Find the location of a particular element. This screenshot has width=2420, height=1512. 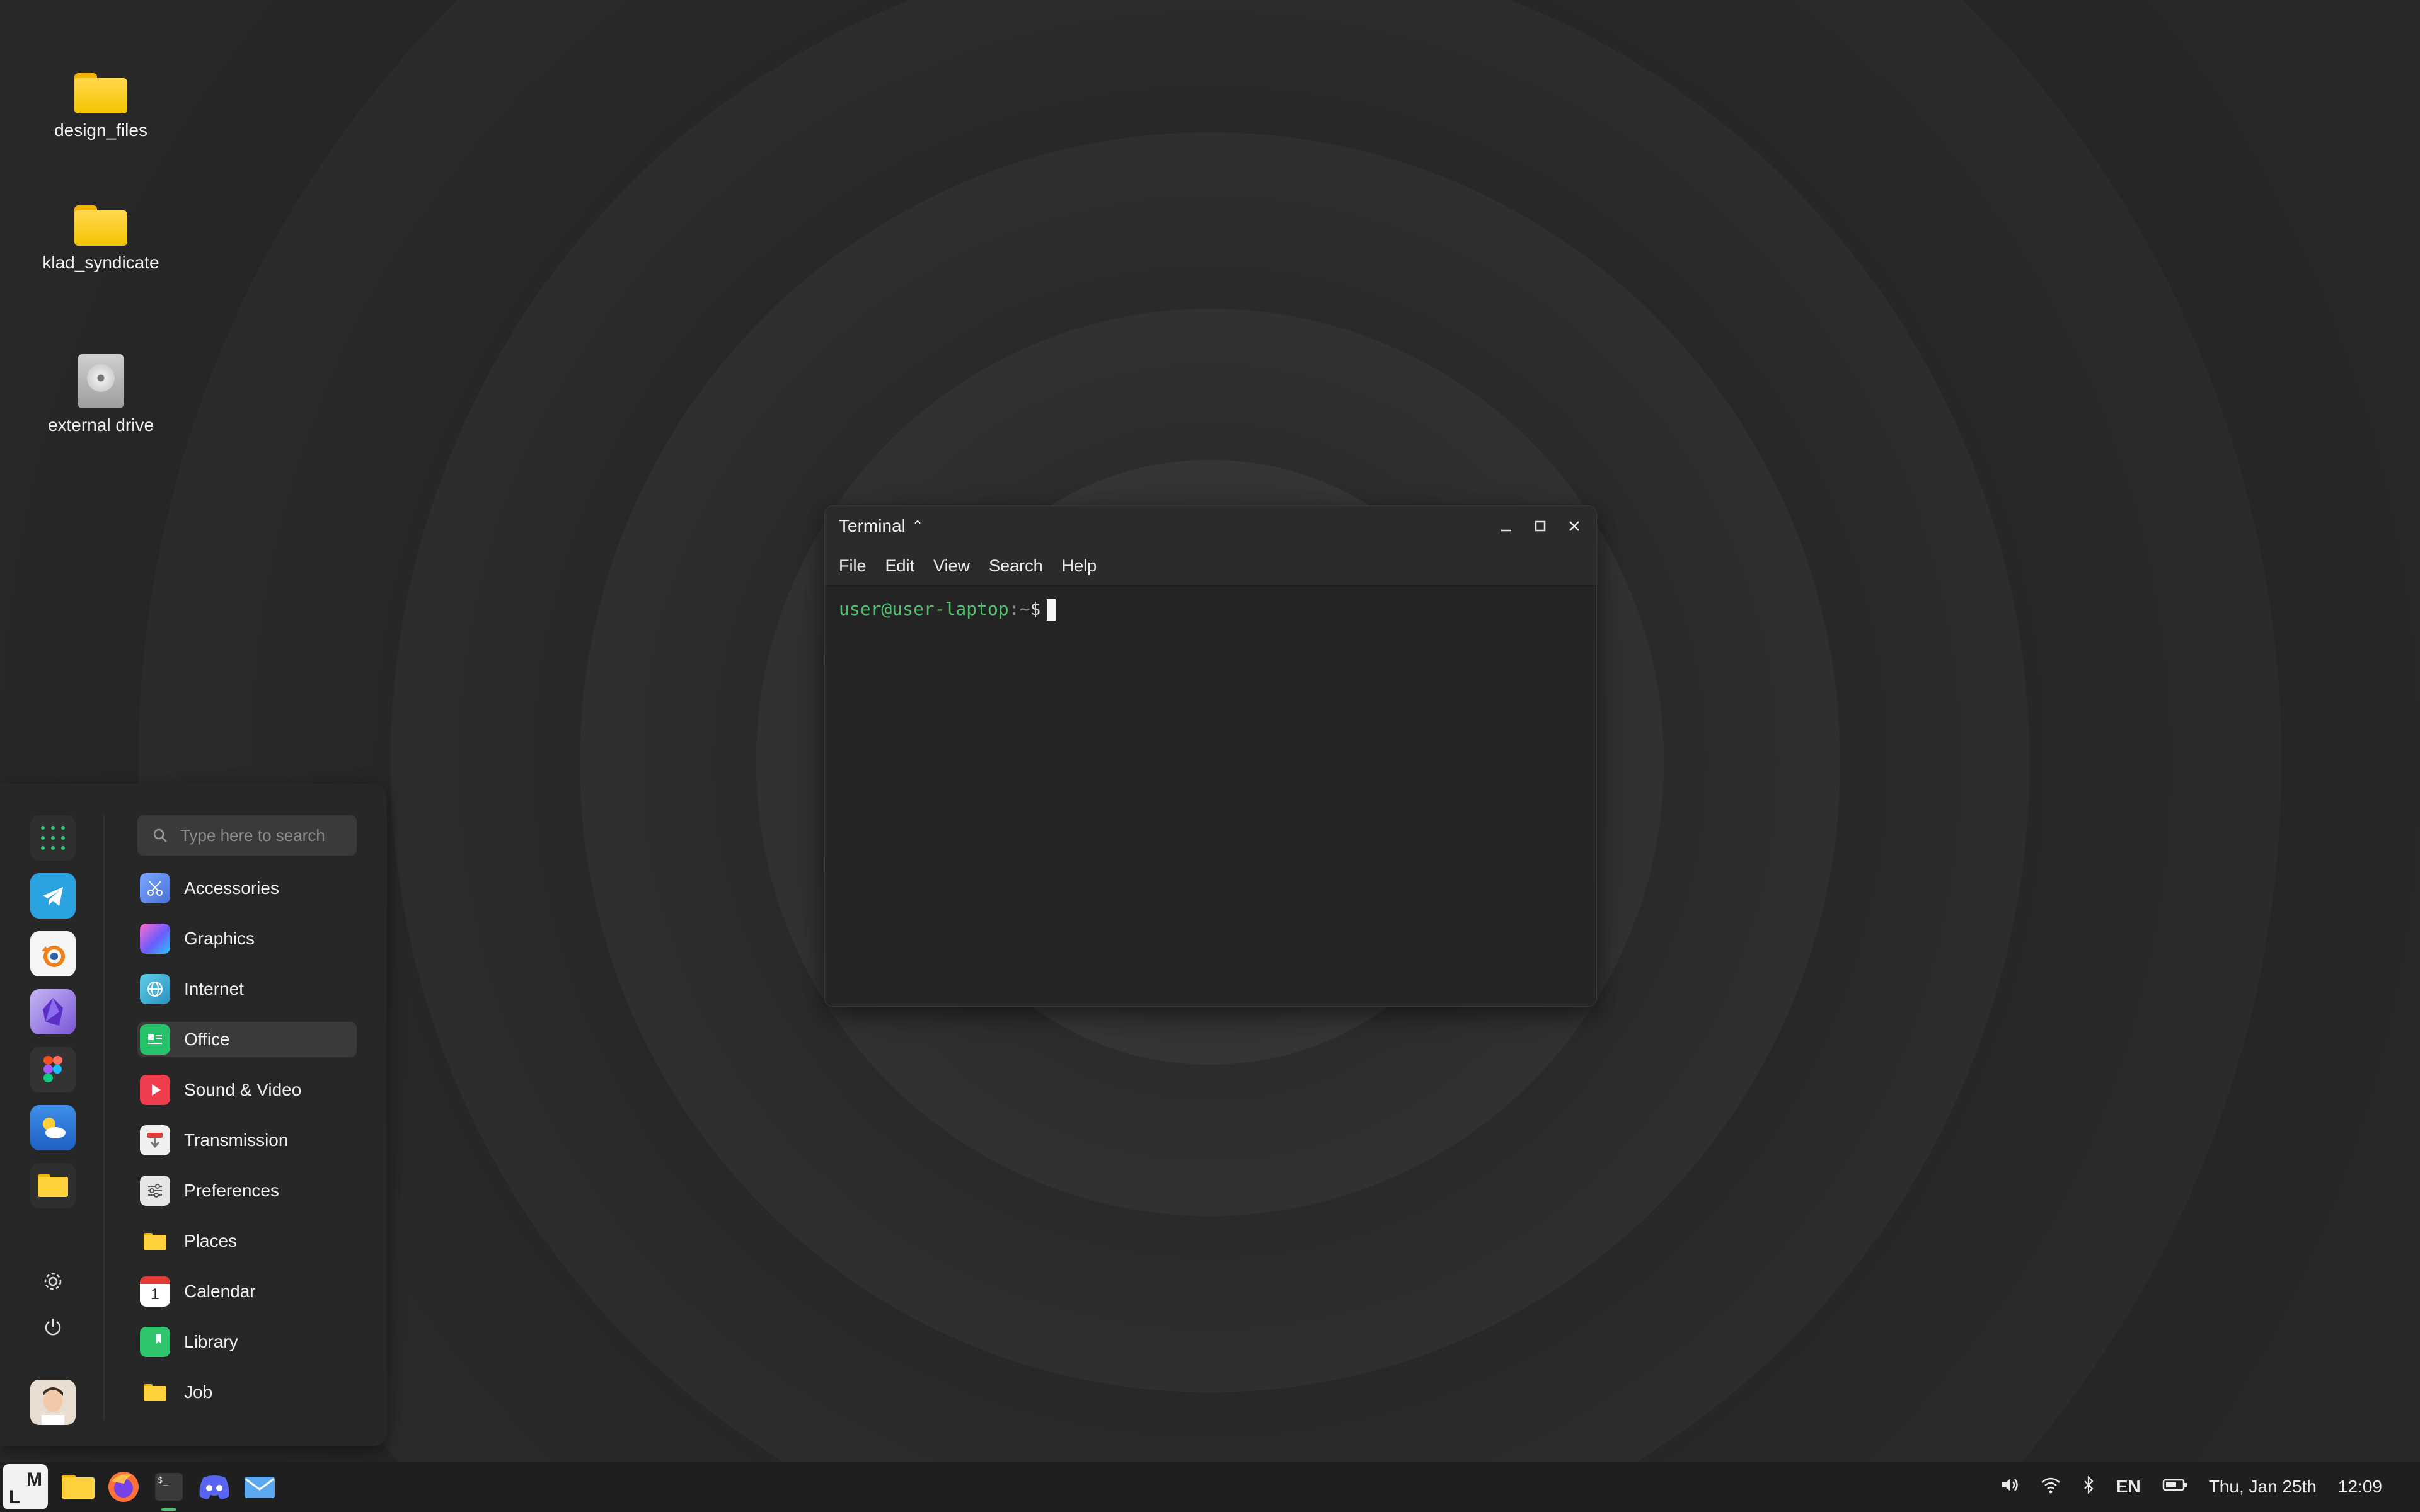

desktop-icon-external-drive: external drive is located at coordinates (101, 395).